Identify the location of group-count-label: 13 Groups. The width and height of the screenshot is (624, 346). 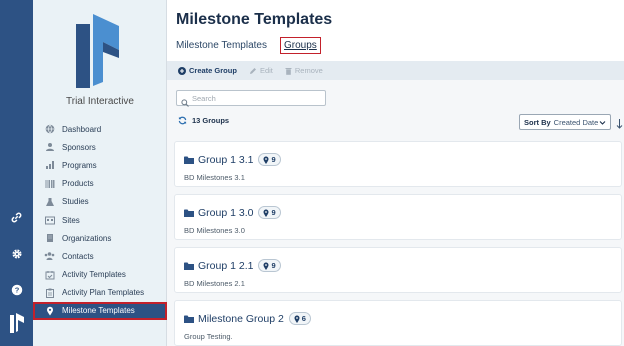
(211, 120).